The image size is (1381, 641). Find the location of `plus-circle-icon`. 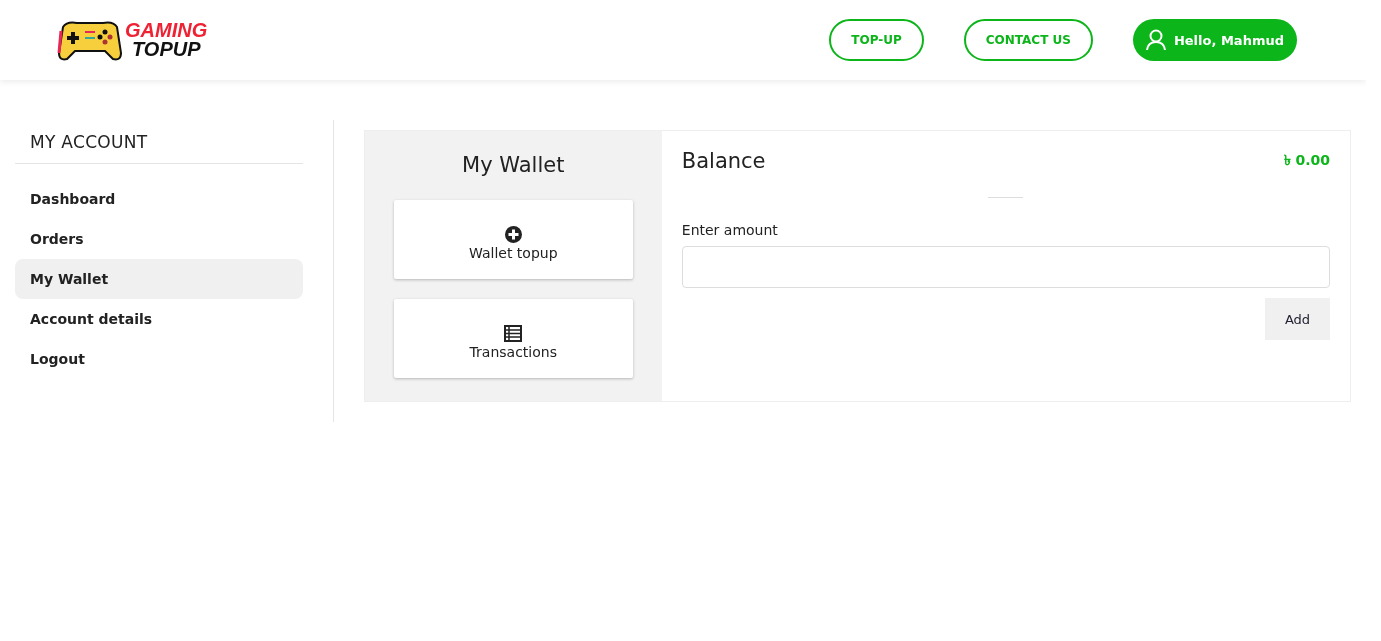

plus-circle-icon is located at coordinates (513, 234).